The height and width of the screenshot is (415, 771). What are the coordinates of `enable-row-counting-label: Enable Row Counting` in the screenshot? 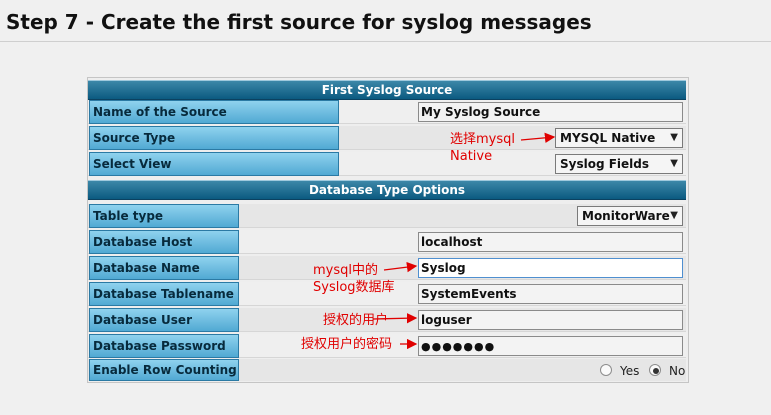 It's located at (164, 370).